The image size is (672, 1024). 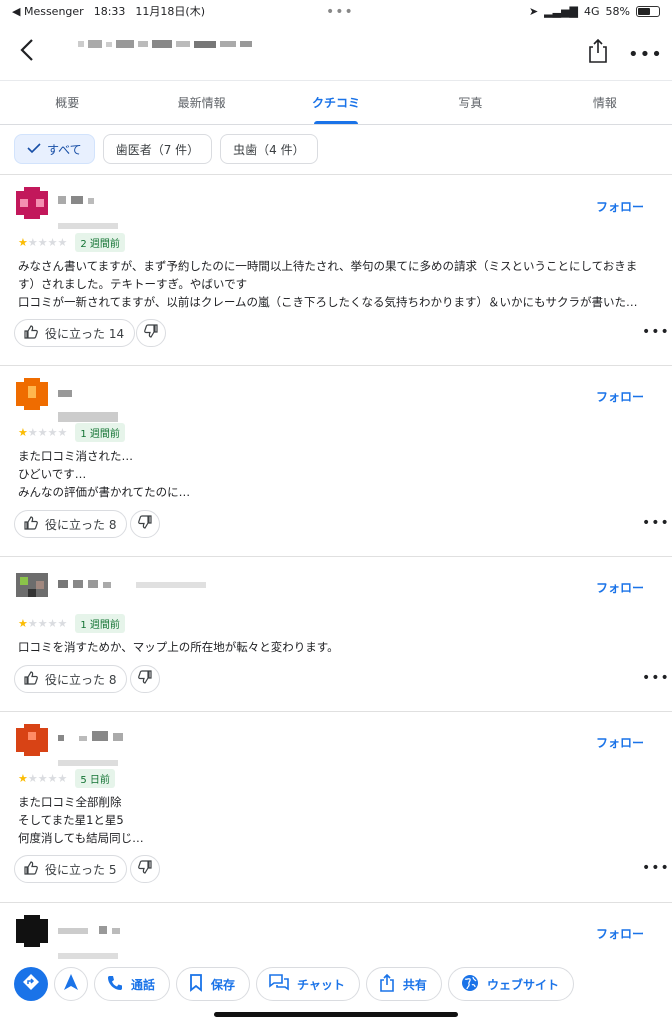 I want to click on save-label: 保存, so click(x=223, y=984).